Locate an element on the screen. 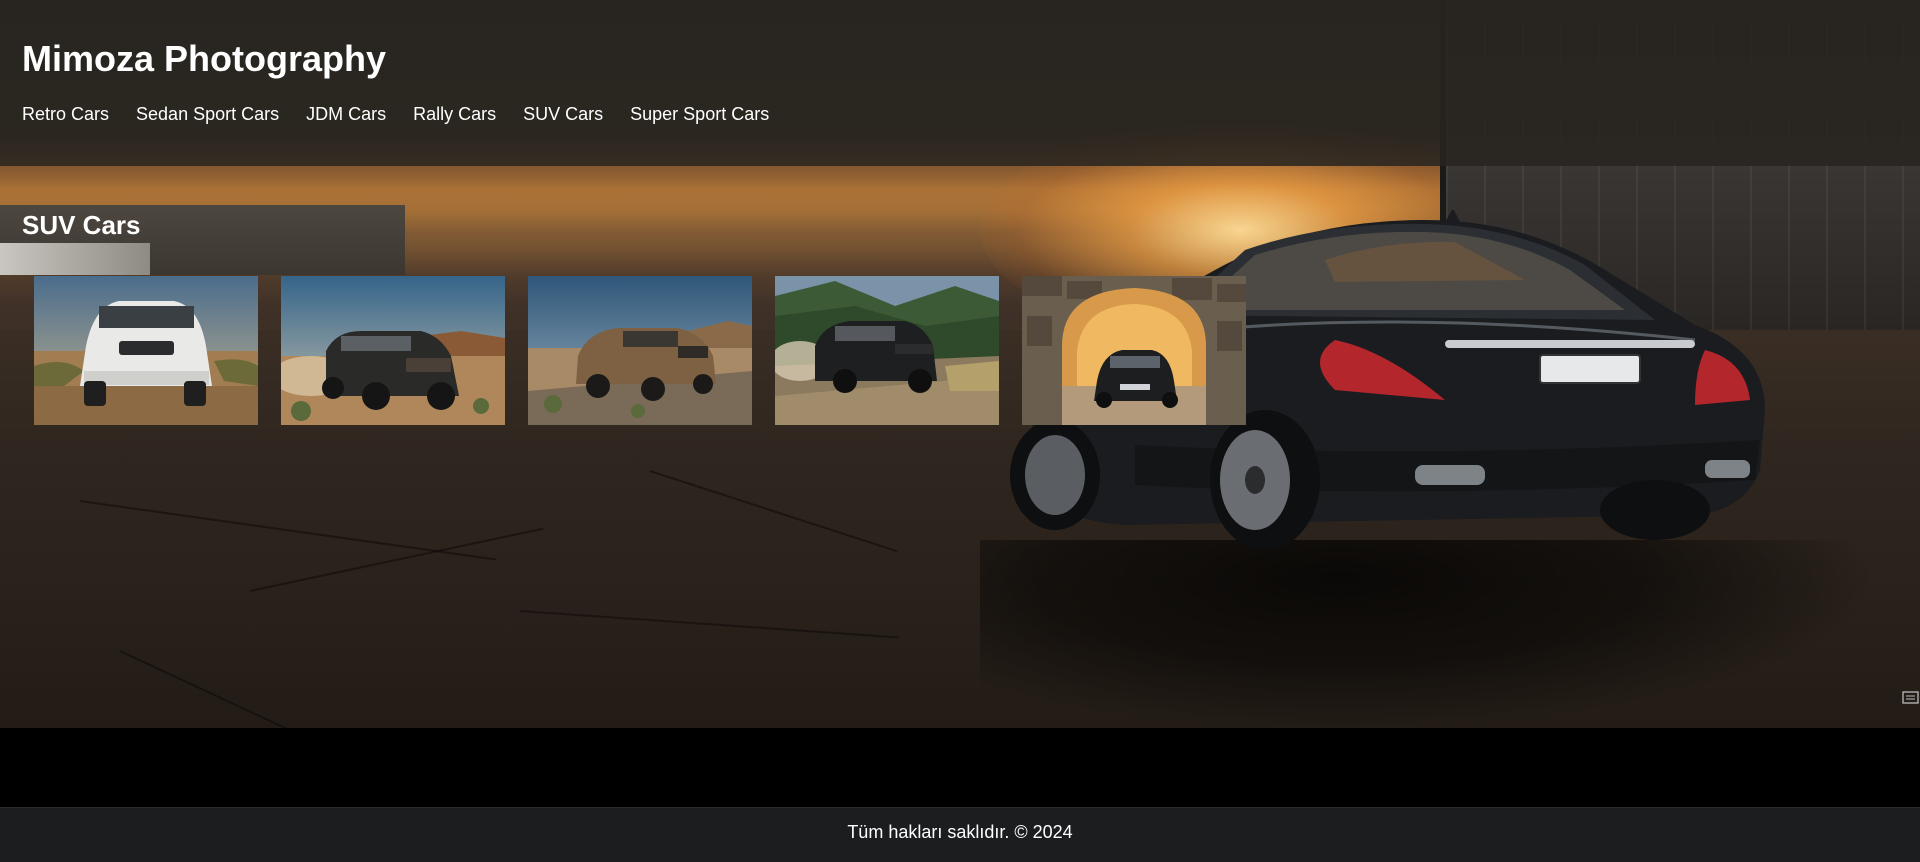 This screenshot has width=1920, height=862. black-suv-mountain-road-photo-icon is located at coordinates (887, 350).